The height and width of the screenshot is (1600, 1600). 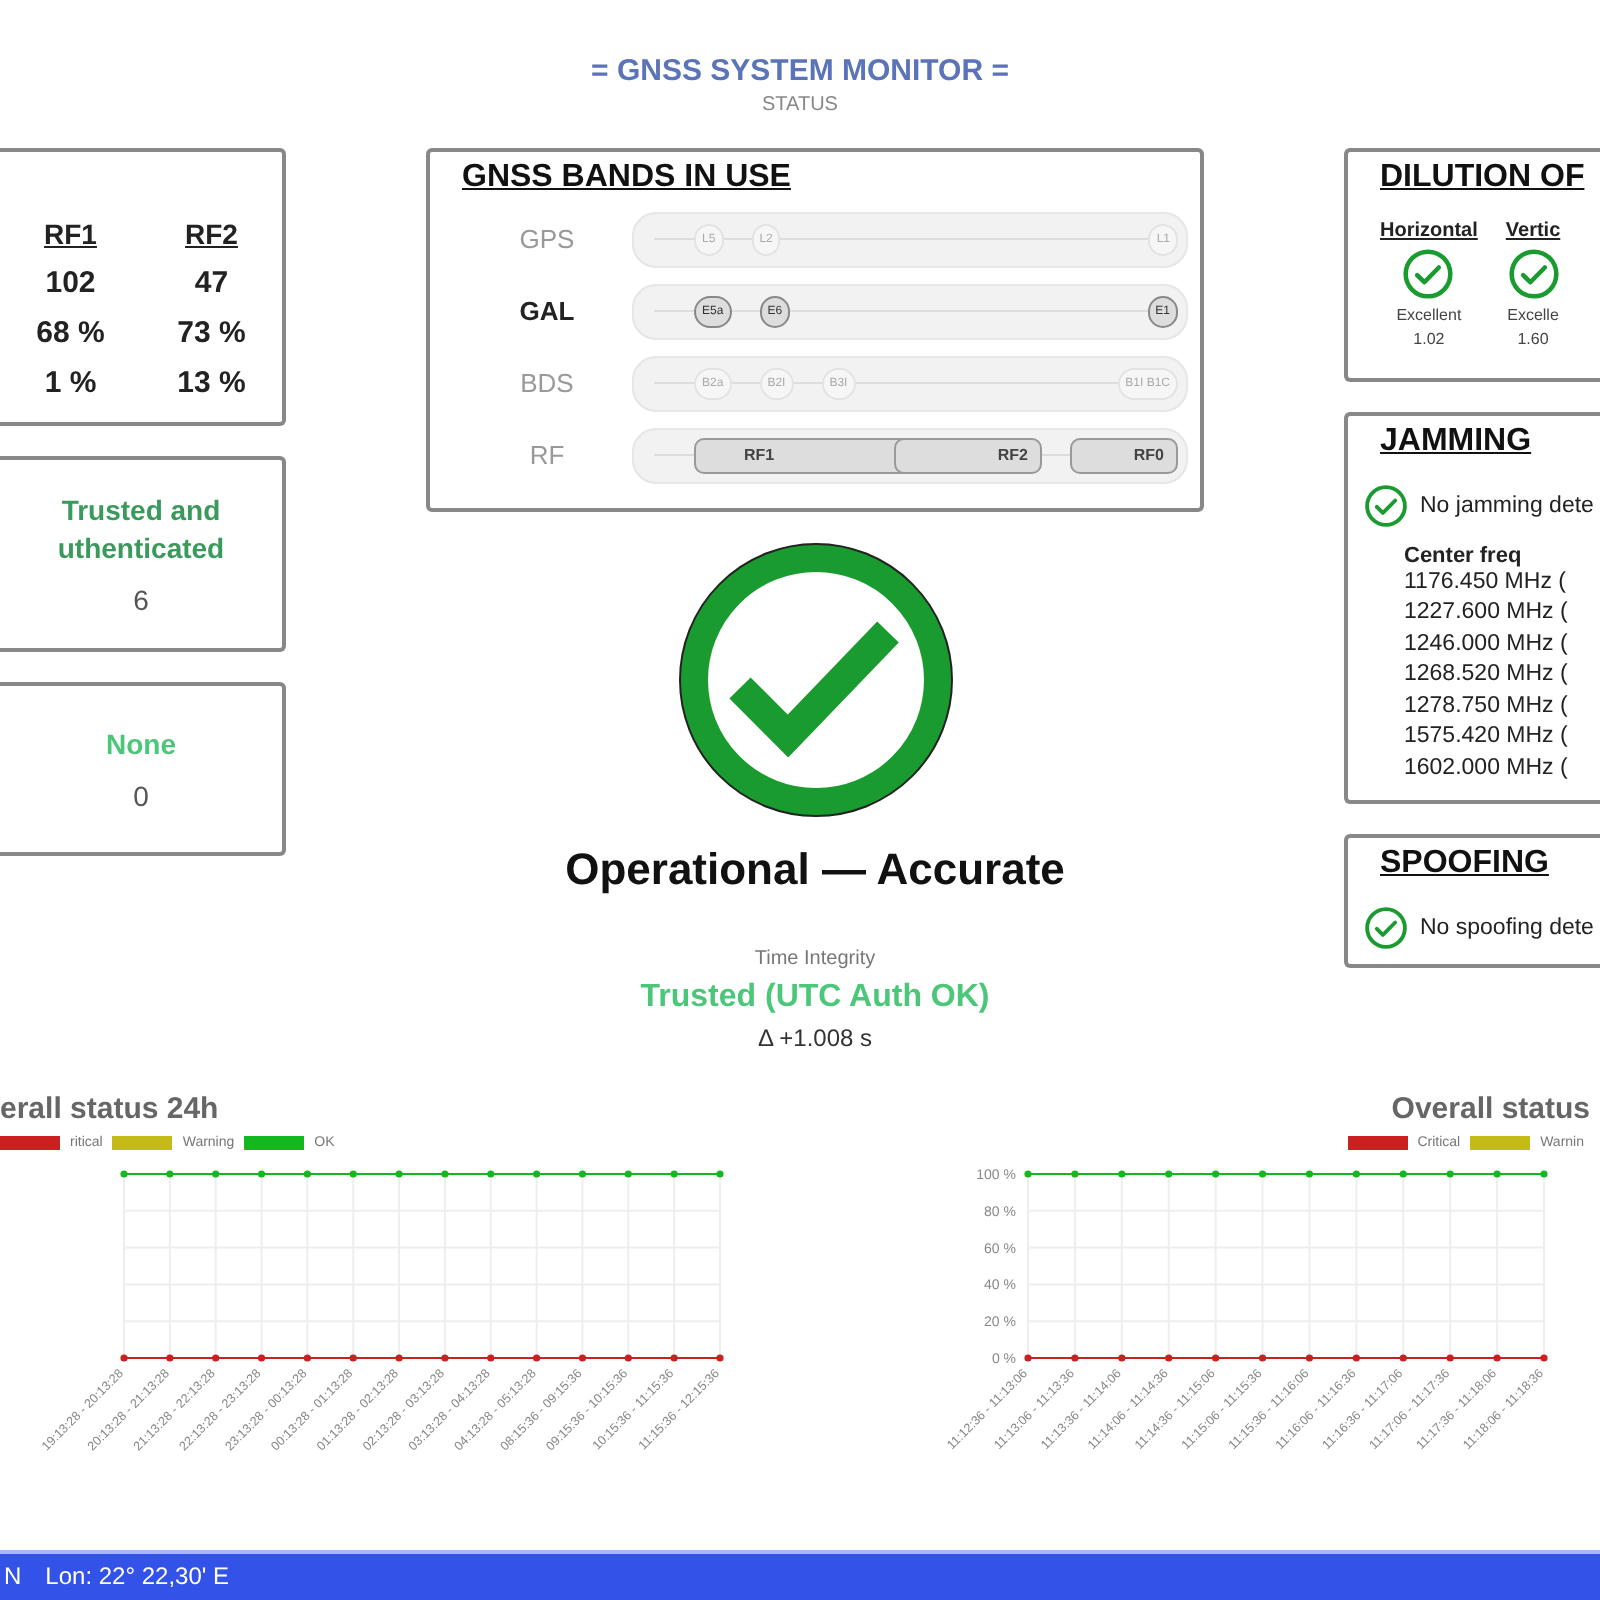 What do you see at coordinates (141, 529) in the screenshot?
I see `status-text: Trusted and uthenticated` at bounding box center [141, 529].